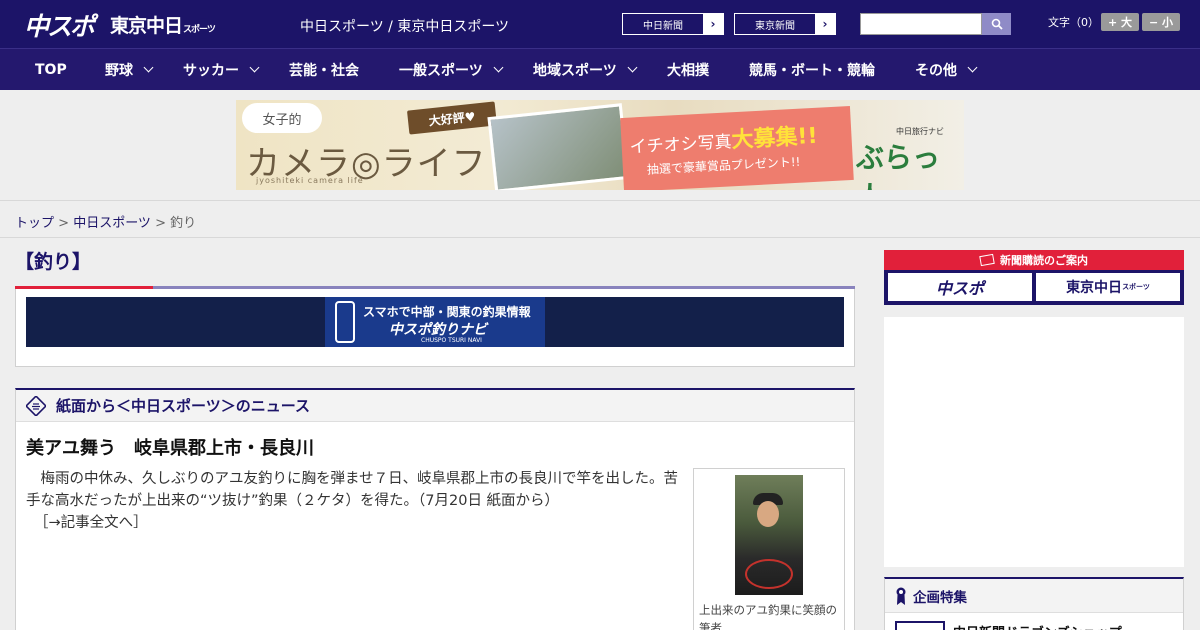 The height and width of the screenshot is (630, 1200). I want to click on nav-baseball: 野球, so click(129, 69).